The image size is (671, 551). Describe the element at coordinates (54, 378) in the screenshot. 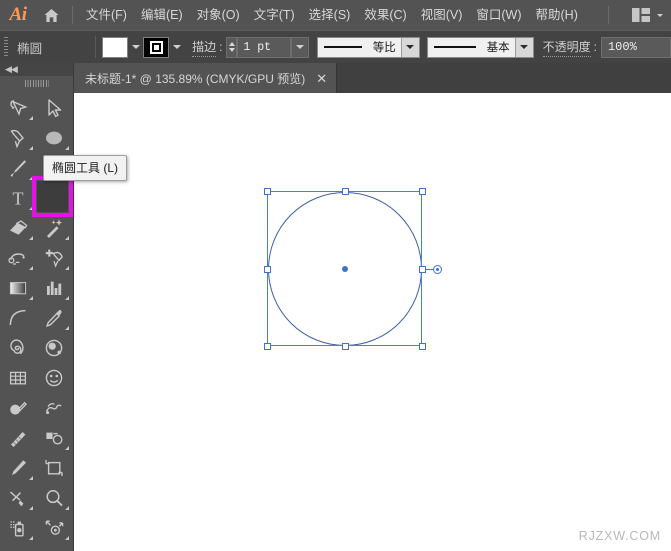

I see `tool-live-paint` at that location.